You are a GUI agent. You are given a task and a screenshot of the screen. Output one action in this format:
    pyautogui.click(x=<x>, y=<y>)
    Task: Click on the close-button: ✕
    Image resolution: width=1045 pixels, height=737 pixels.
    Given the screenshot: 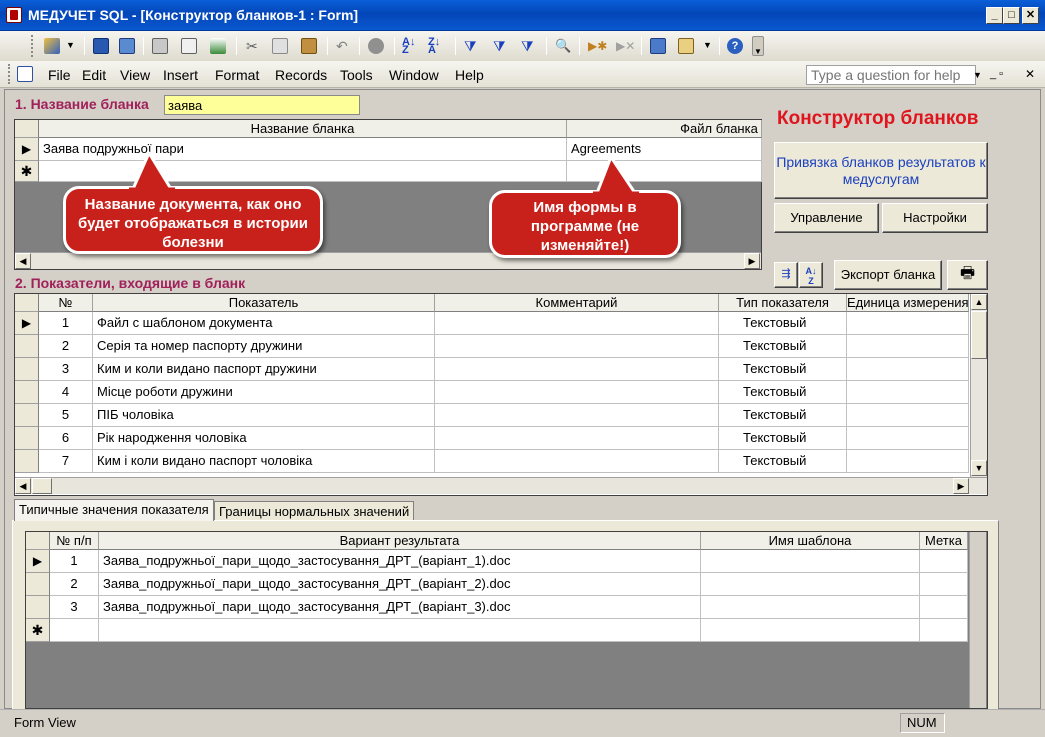 What is the action you would take?
    pyautogui.click(x=1030, y=15)
    